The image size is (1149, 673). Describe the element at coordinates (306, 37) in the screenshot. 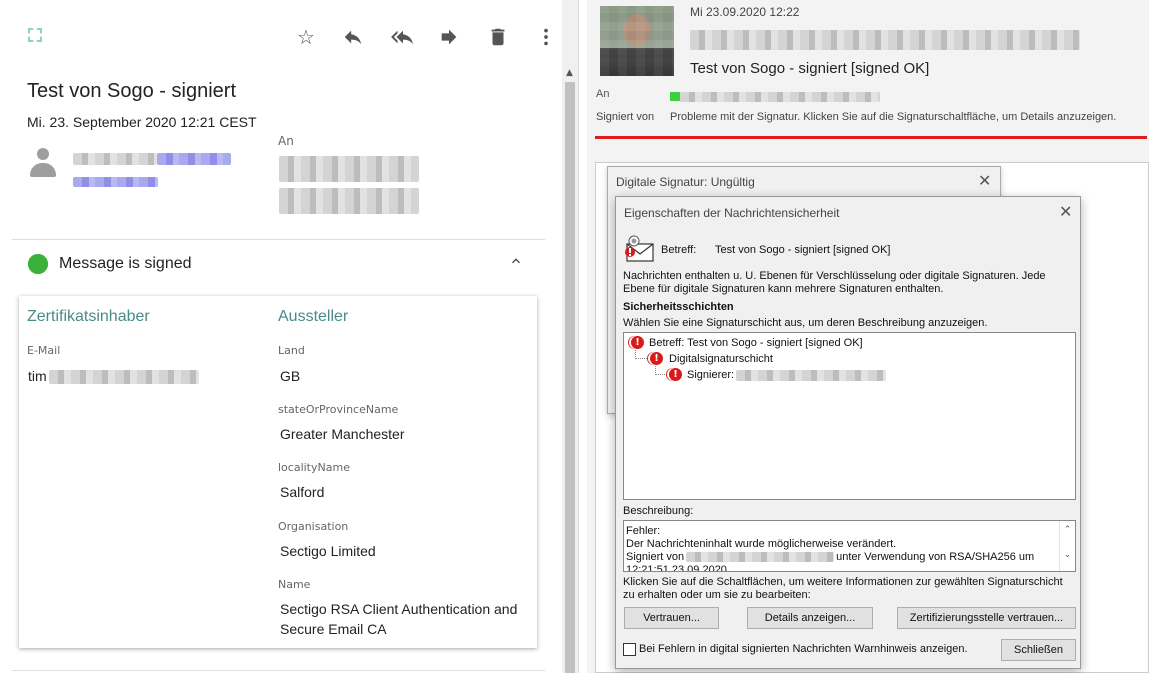

I see `star-icon: ☆` at that location.